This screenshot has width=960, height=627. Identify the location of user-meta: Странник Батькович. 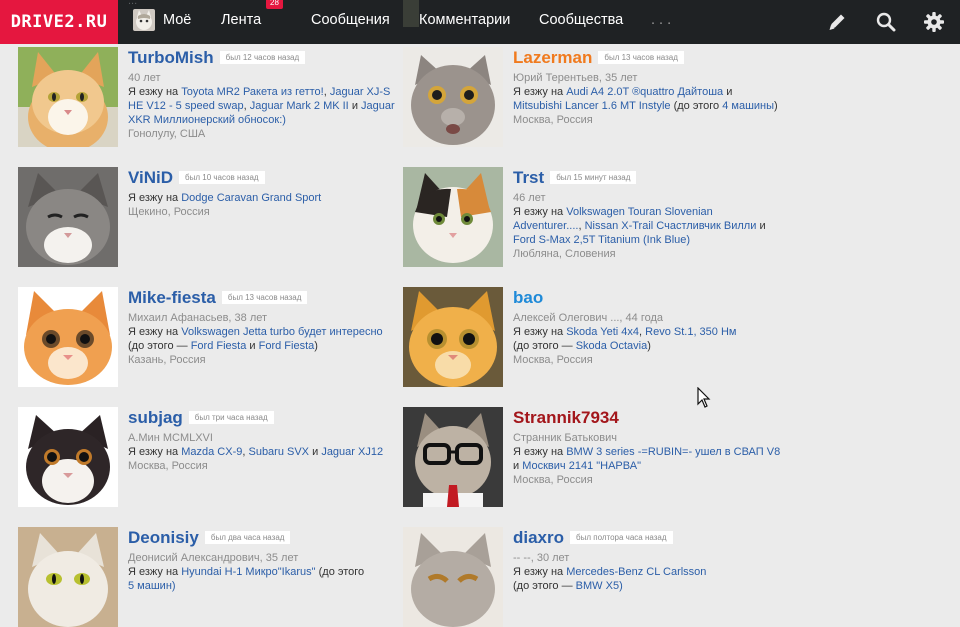
(565, 438).